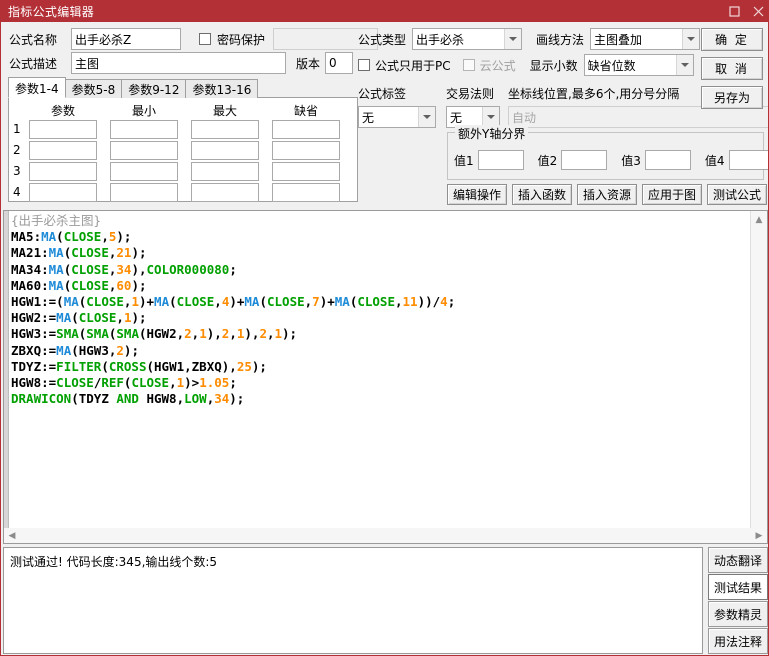 The width and height of the screenshot is (769, 656). I want to click on editor-vertical-scrollbar: ▲ ▼, so click(758, 377).